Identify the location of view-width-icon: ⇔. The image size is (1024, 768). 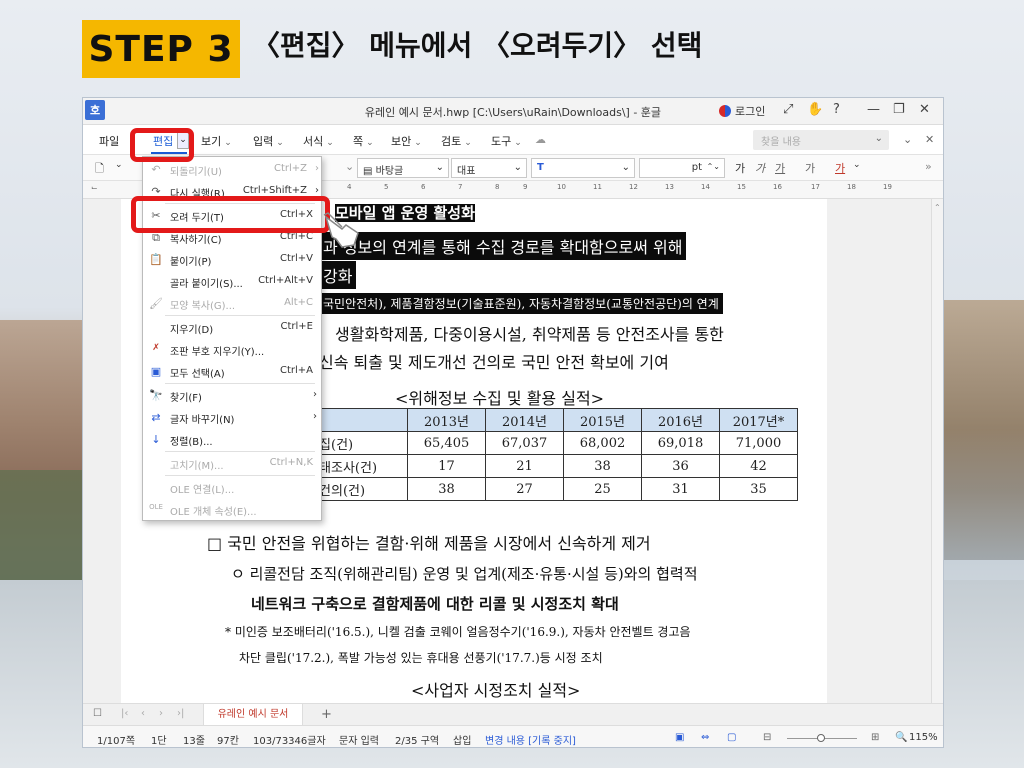
(705, 737).